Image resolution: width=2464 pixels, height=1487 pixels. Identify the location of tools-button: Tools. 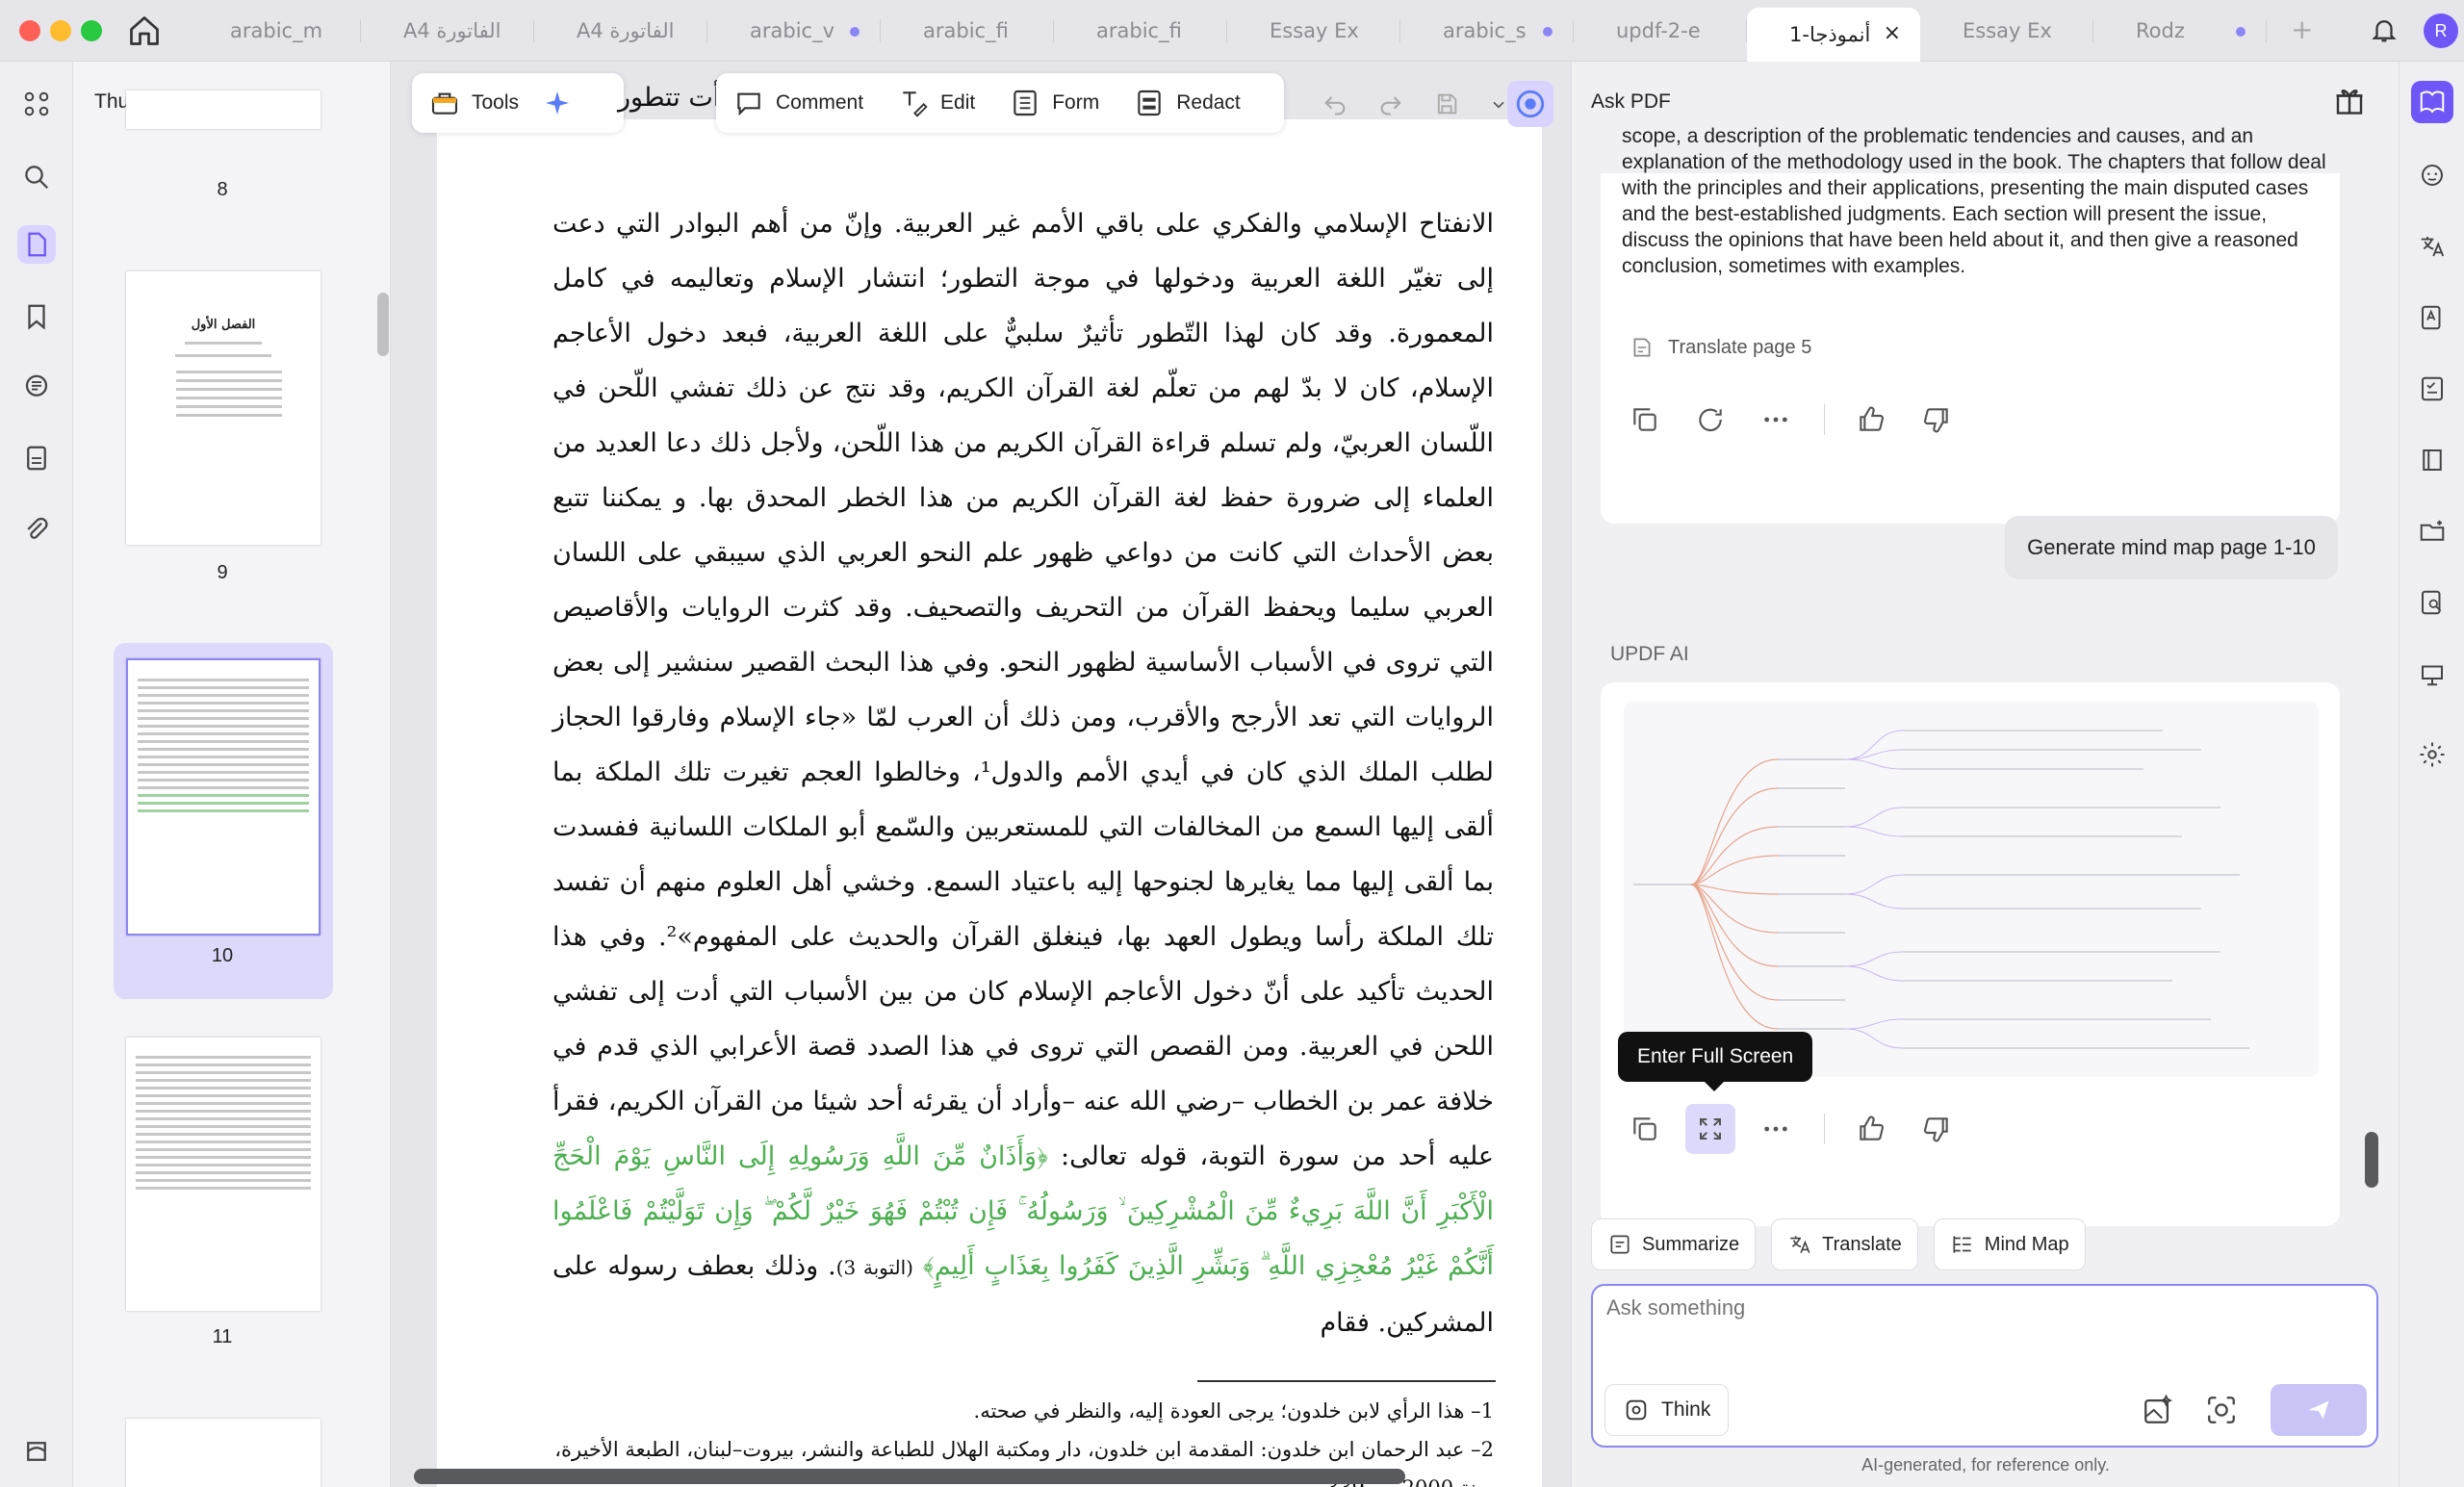
(474, 103).